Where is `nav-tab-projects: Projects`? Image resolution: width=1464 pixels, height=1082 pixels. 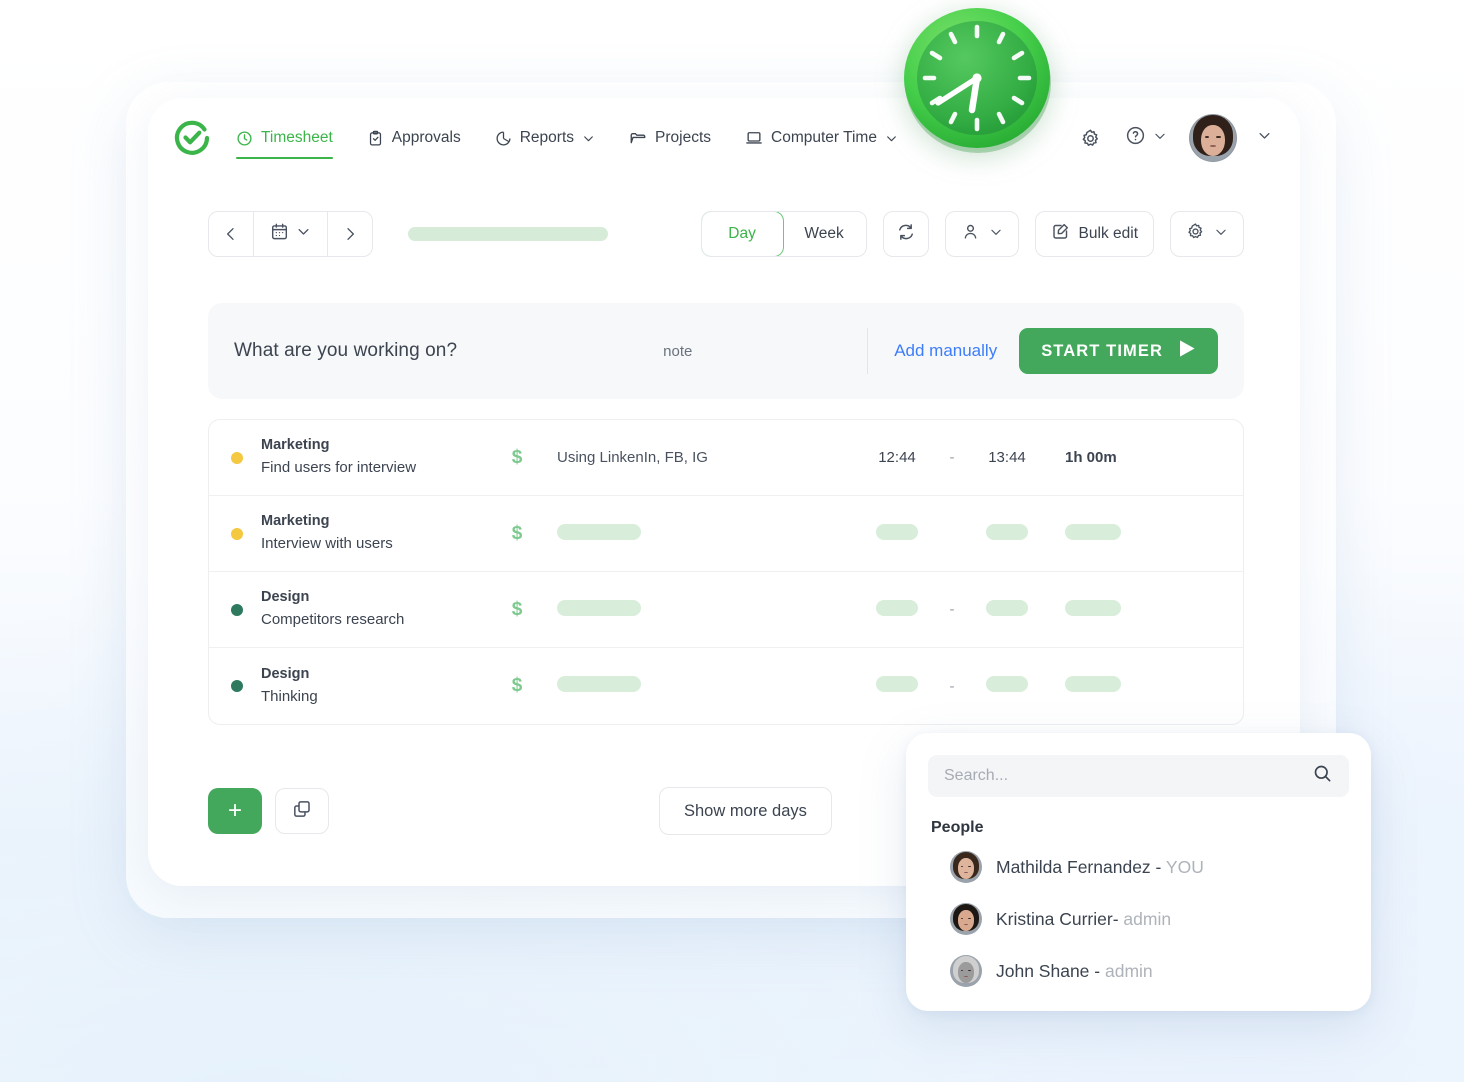
nav-tab-projects: Projects is located at coordinates (670, 138).